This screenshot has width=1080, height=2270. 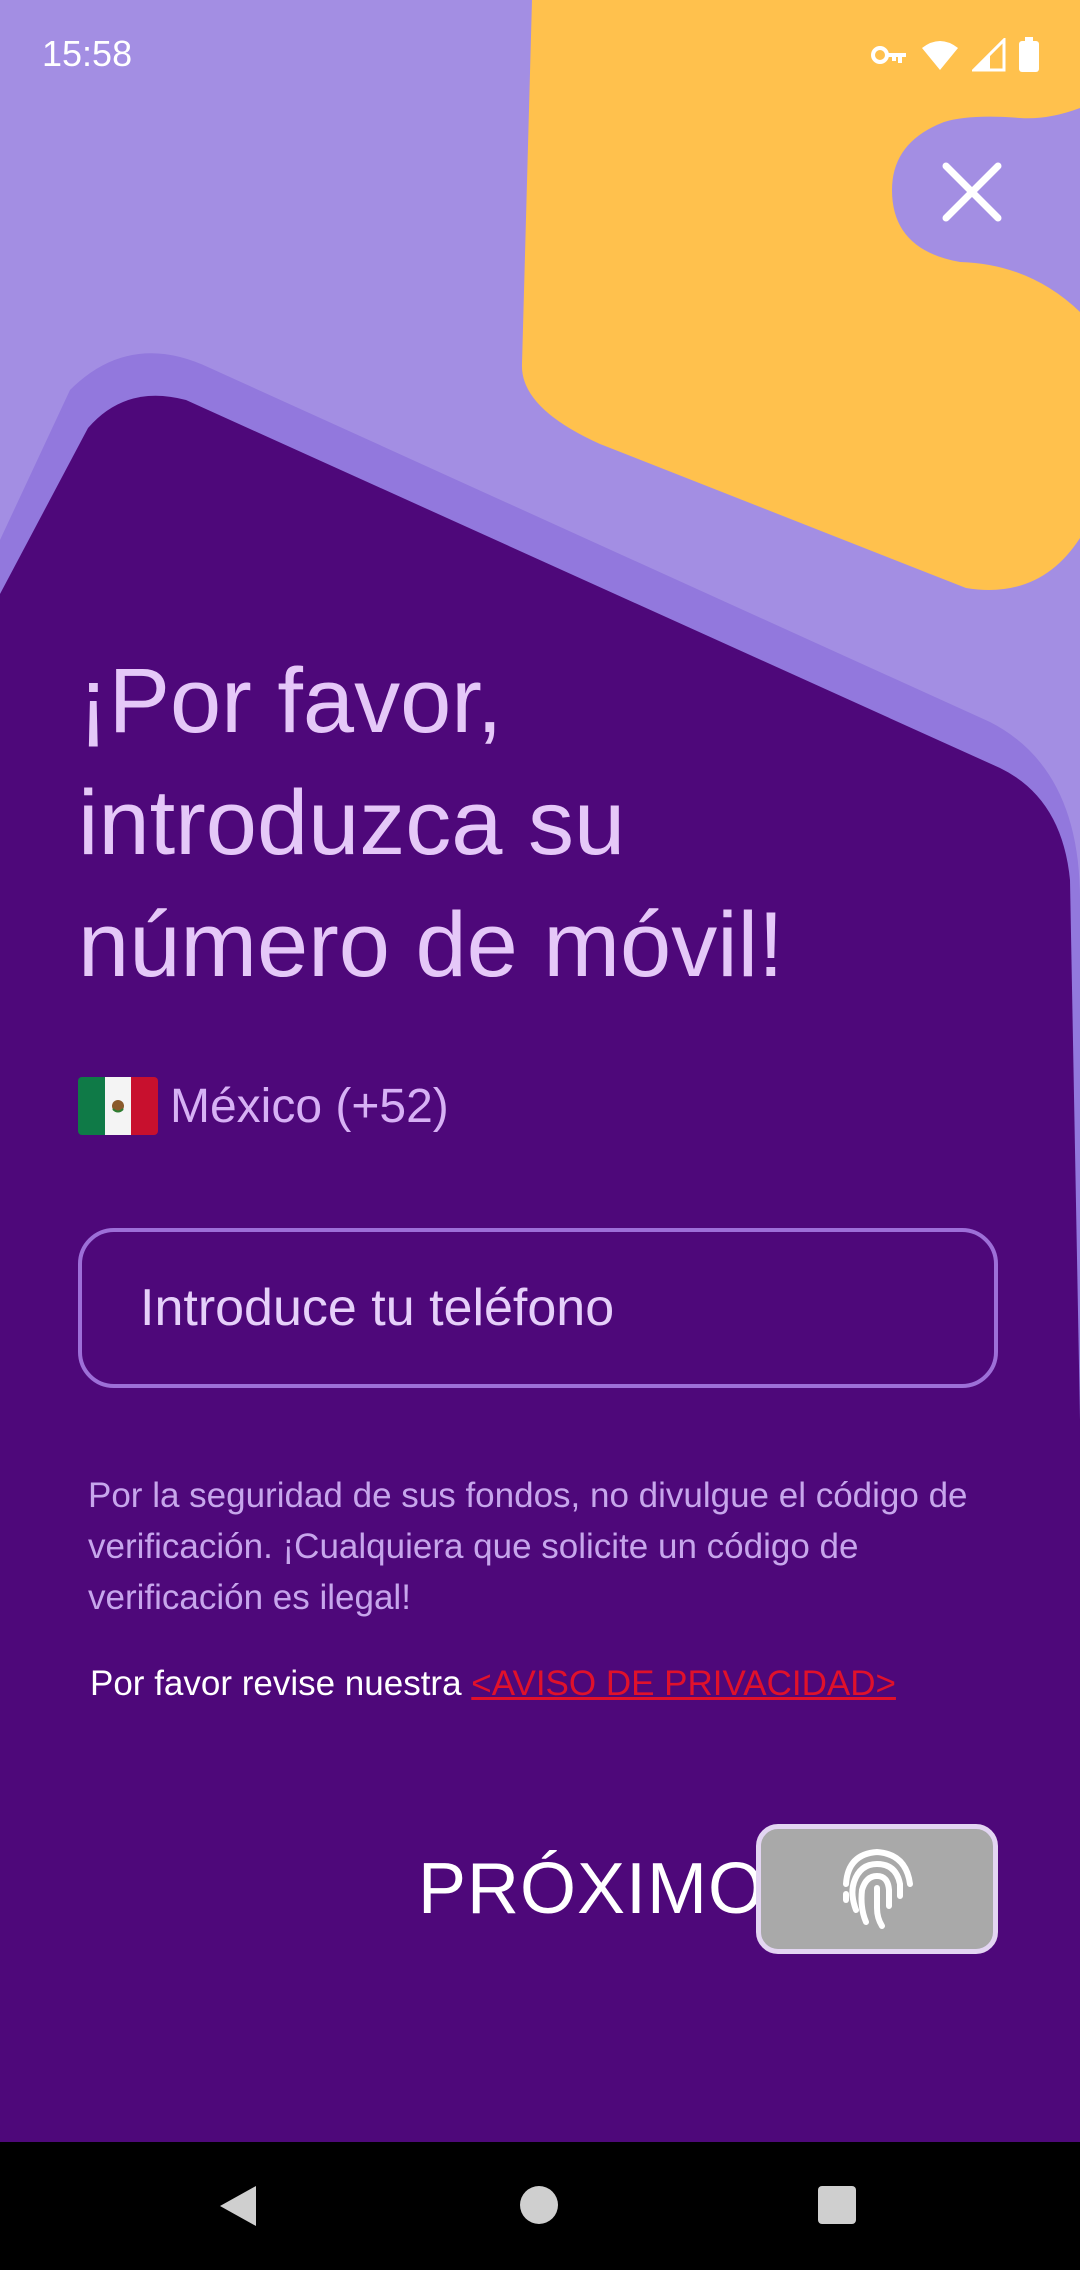 I want to click on title-line-3: número de móvil!, so click(x=431, y=945).